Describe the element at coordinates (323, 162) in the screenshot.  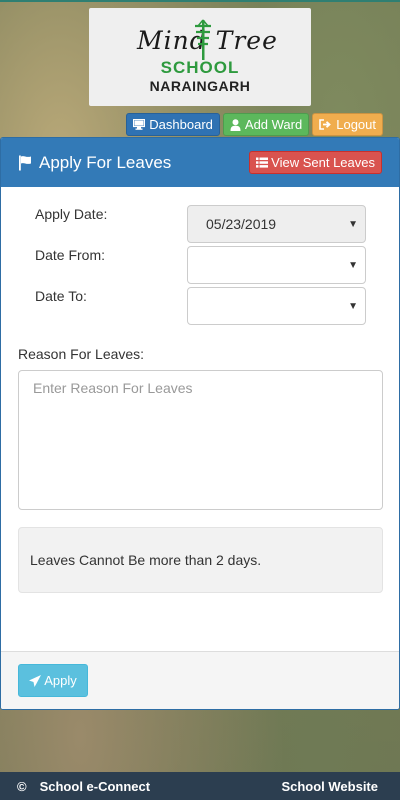
I see `view-sent-leaves-label: View Sent Leaves` at that location.